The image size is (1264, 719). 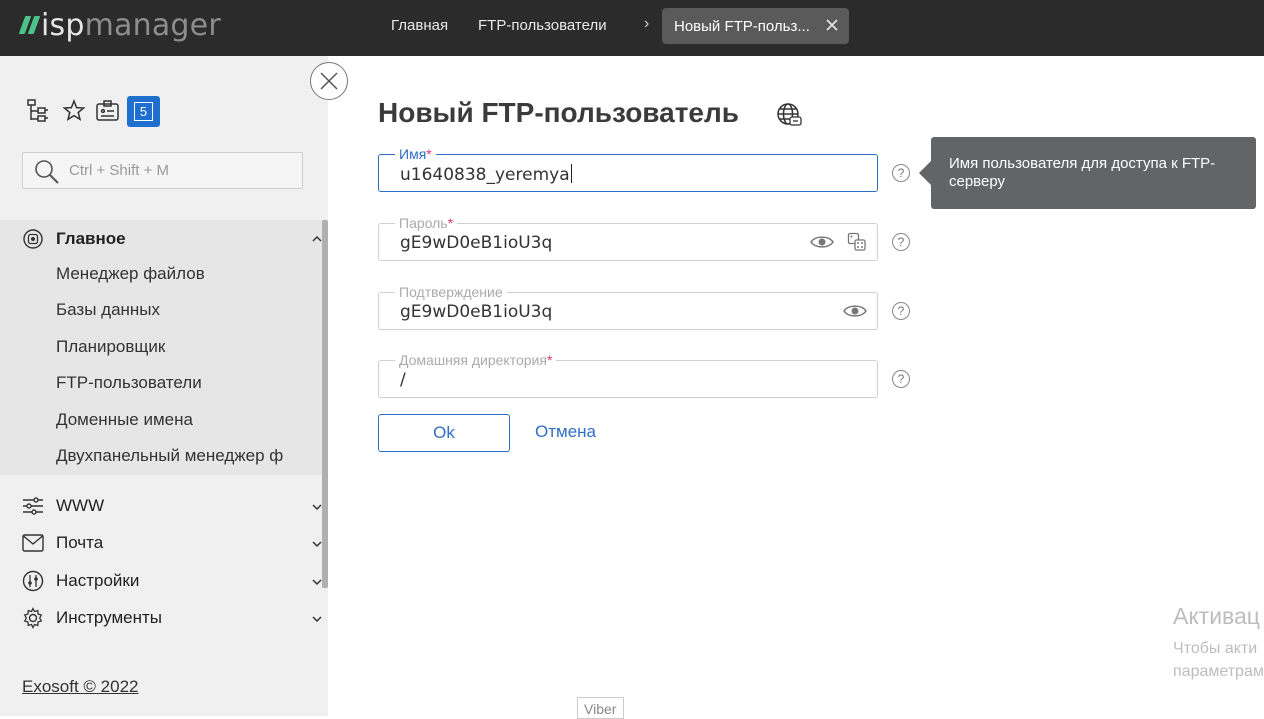 What do you see at coordinates (901, 242) in the screenshot?
I see `password-help-icon: ?` at bounding box center [901, 242].